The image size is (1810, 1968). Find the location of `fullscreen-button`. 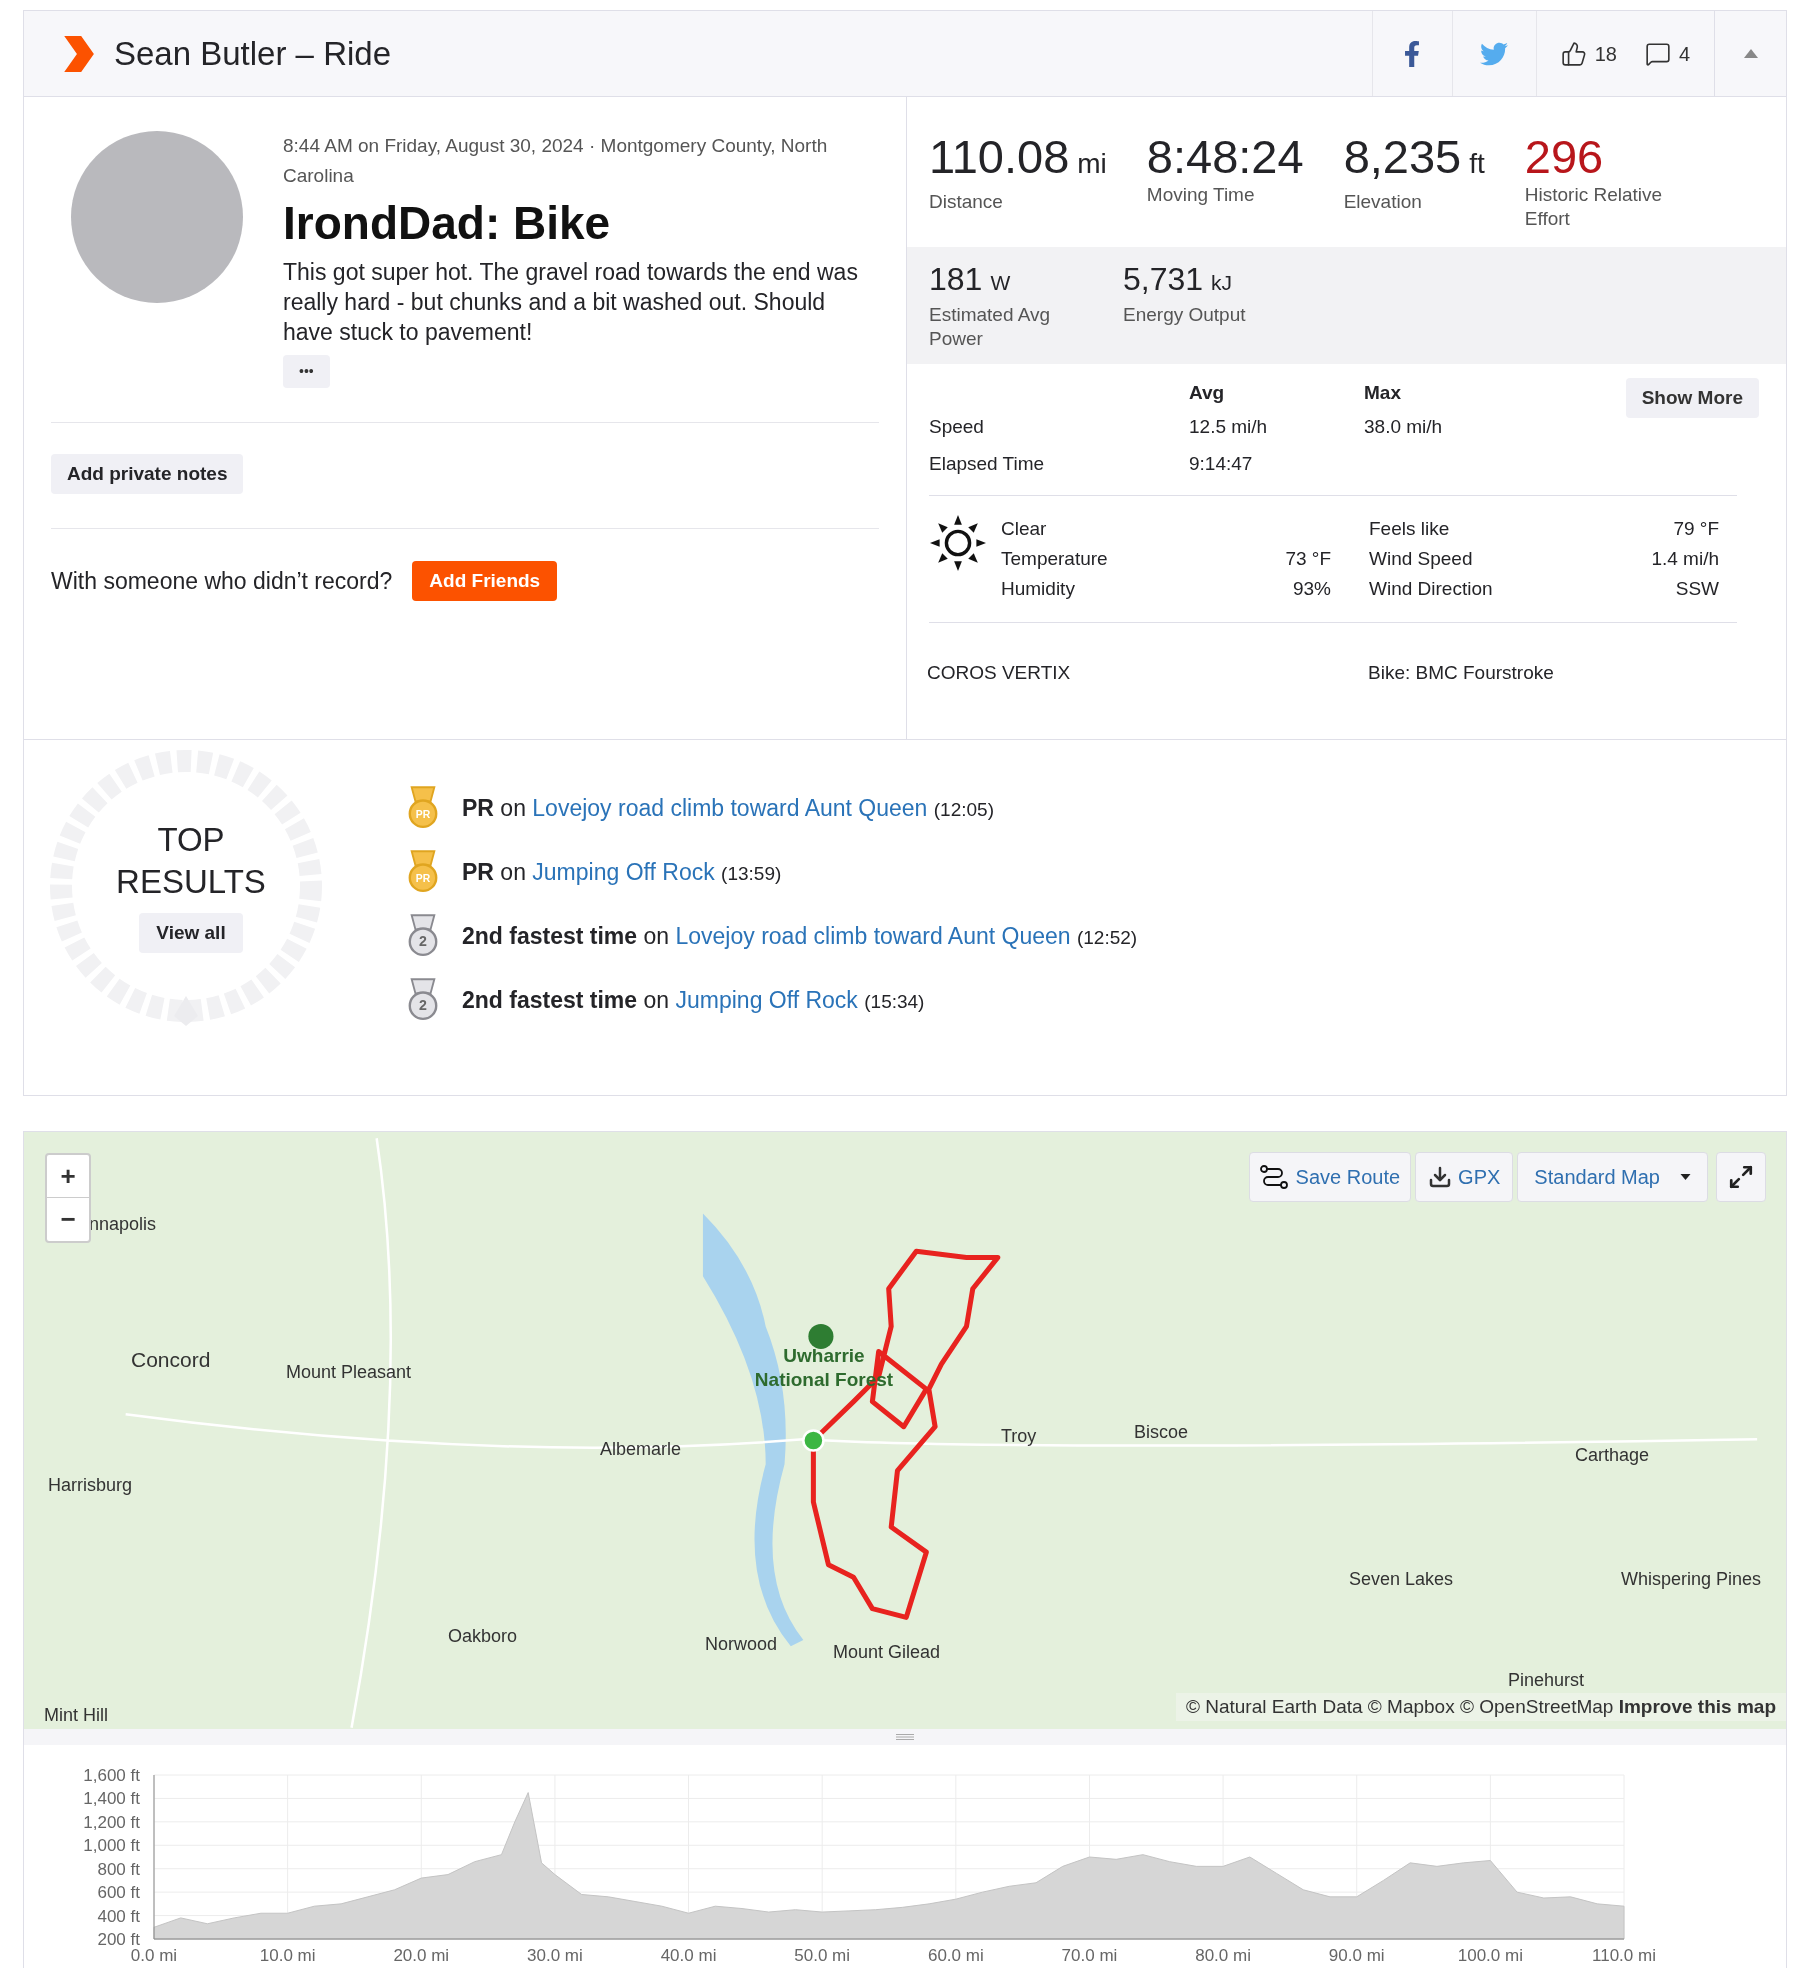

fullscreen-button is located at coordinates (1741, 1177).